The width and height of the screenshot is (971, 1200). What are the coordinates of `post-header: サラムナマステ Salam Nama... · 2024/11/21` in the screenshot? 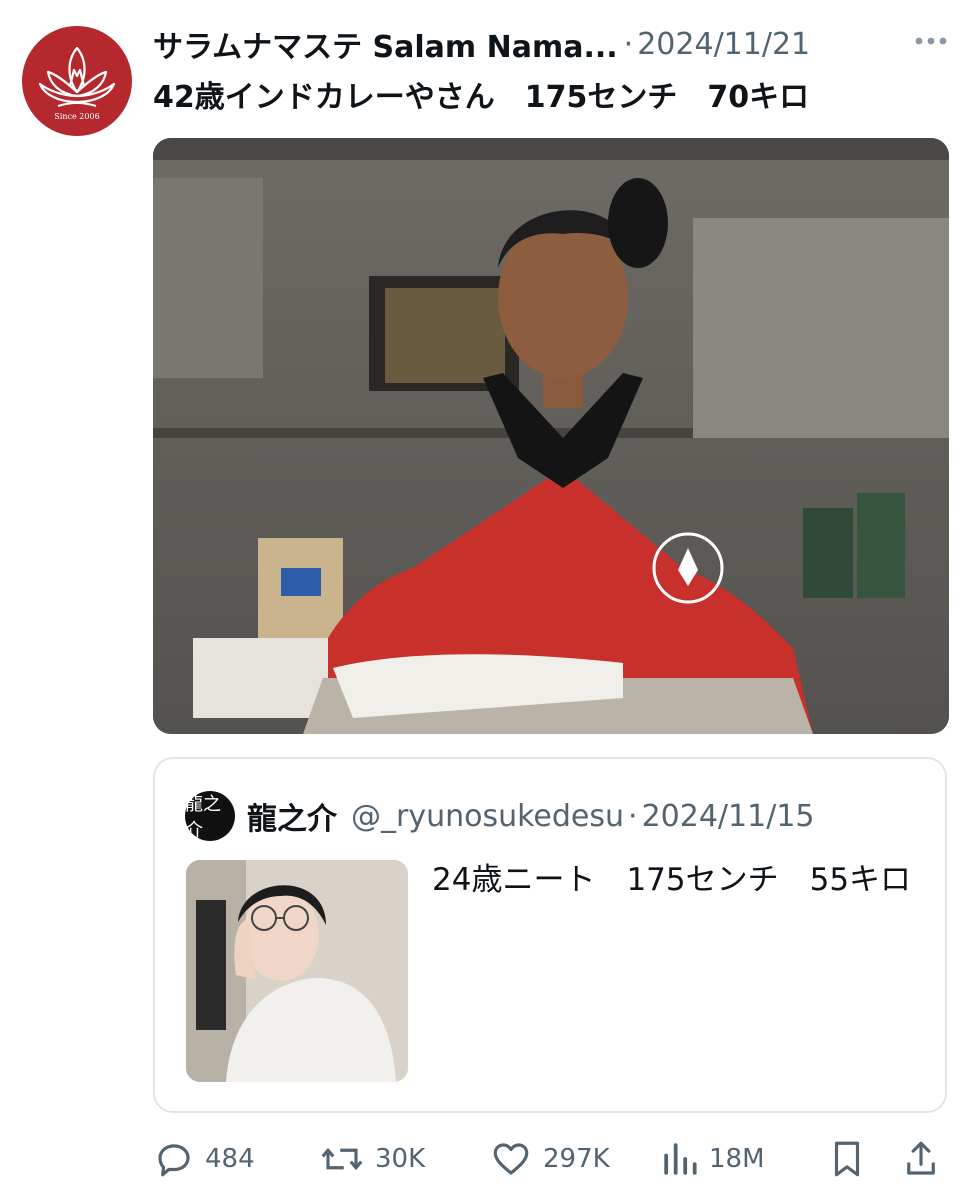 It's located at (552, 44).